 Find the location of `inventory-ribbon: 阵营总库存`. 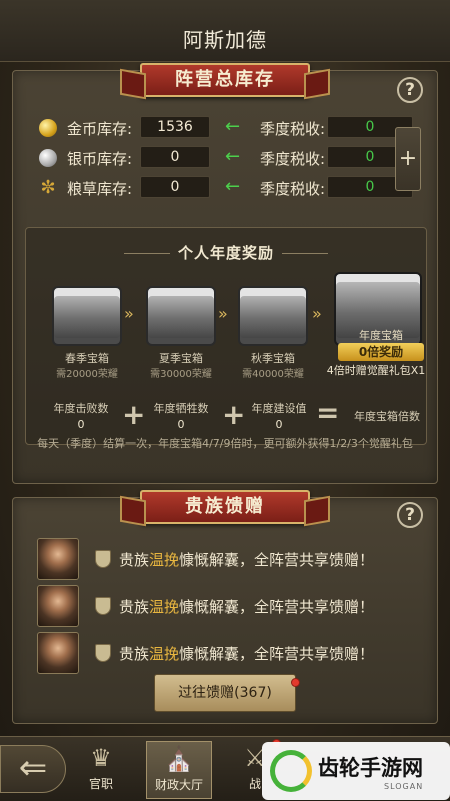

inventory-ribbon: 阵营总库存 is located at coordinates (225, 80).